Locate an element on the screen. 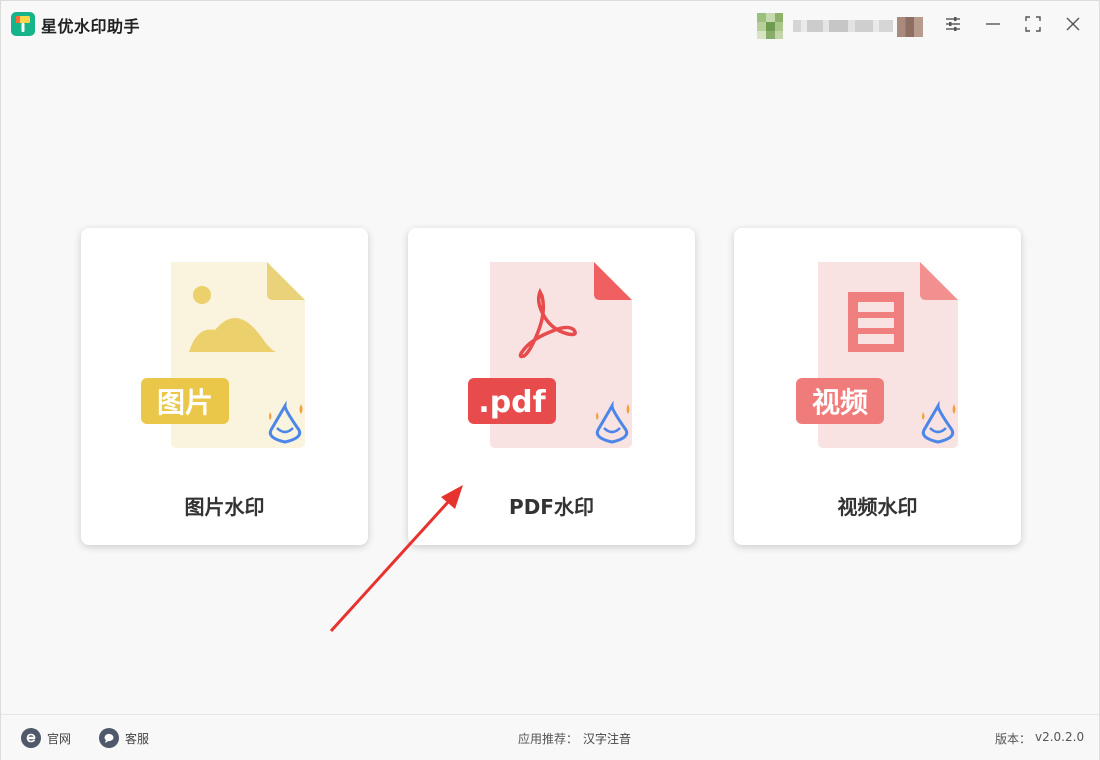 This screenshot has height=760, width=1100. image-badge-text: 图片 is located at coordinates (185, 402).